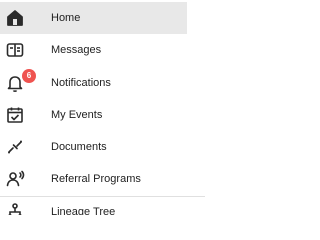  I want to click on sidebar-item-home: Home, so click(93, 18).